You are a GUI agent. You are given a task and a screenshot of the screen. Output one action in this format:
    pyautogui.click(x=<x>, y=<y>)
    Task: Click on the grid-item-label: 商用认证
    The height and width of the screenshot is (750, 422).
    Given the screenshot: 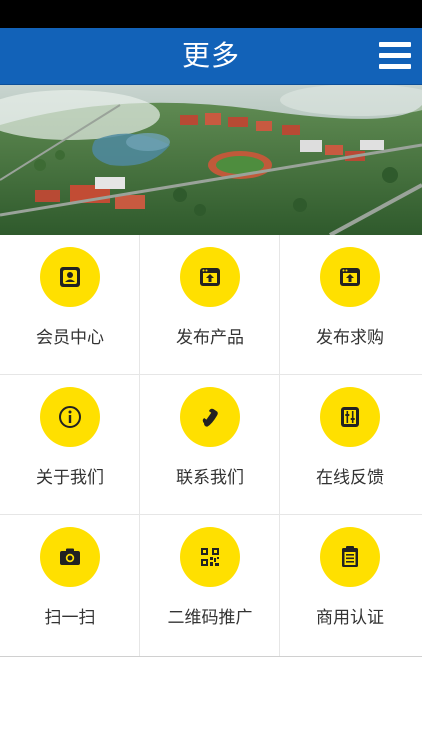 What is the action you would take?
    pyautogui.click(x=350, y=618)
    